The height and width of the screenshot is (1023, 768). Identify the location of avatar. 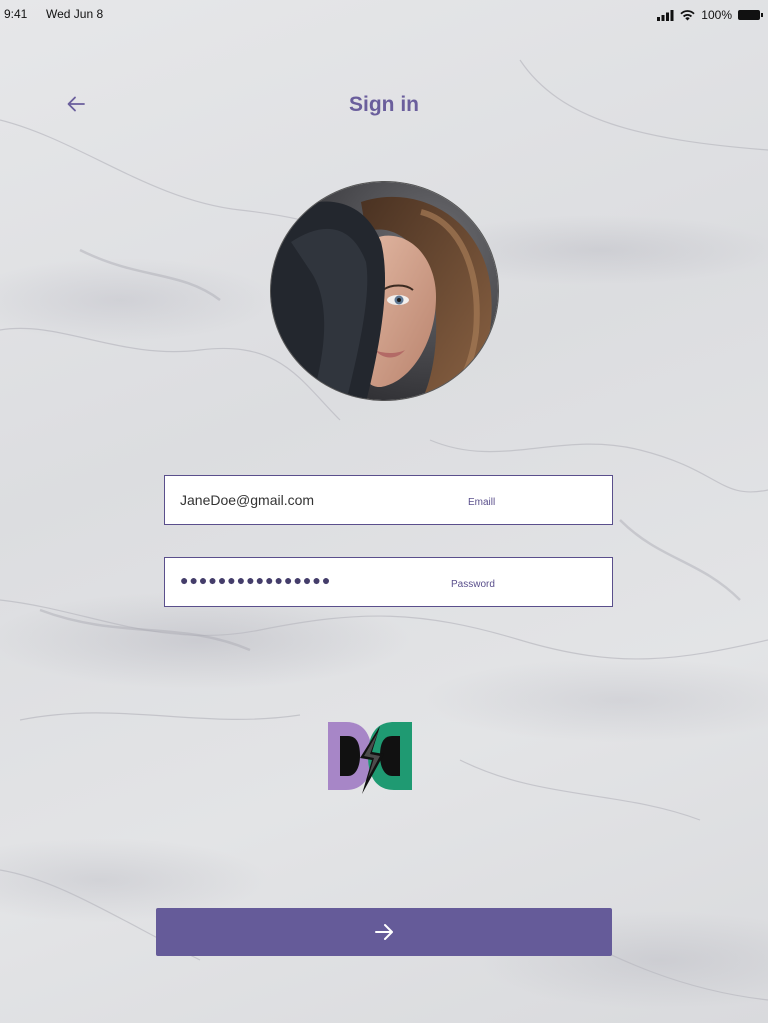
(384, 291).